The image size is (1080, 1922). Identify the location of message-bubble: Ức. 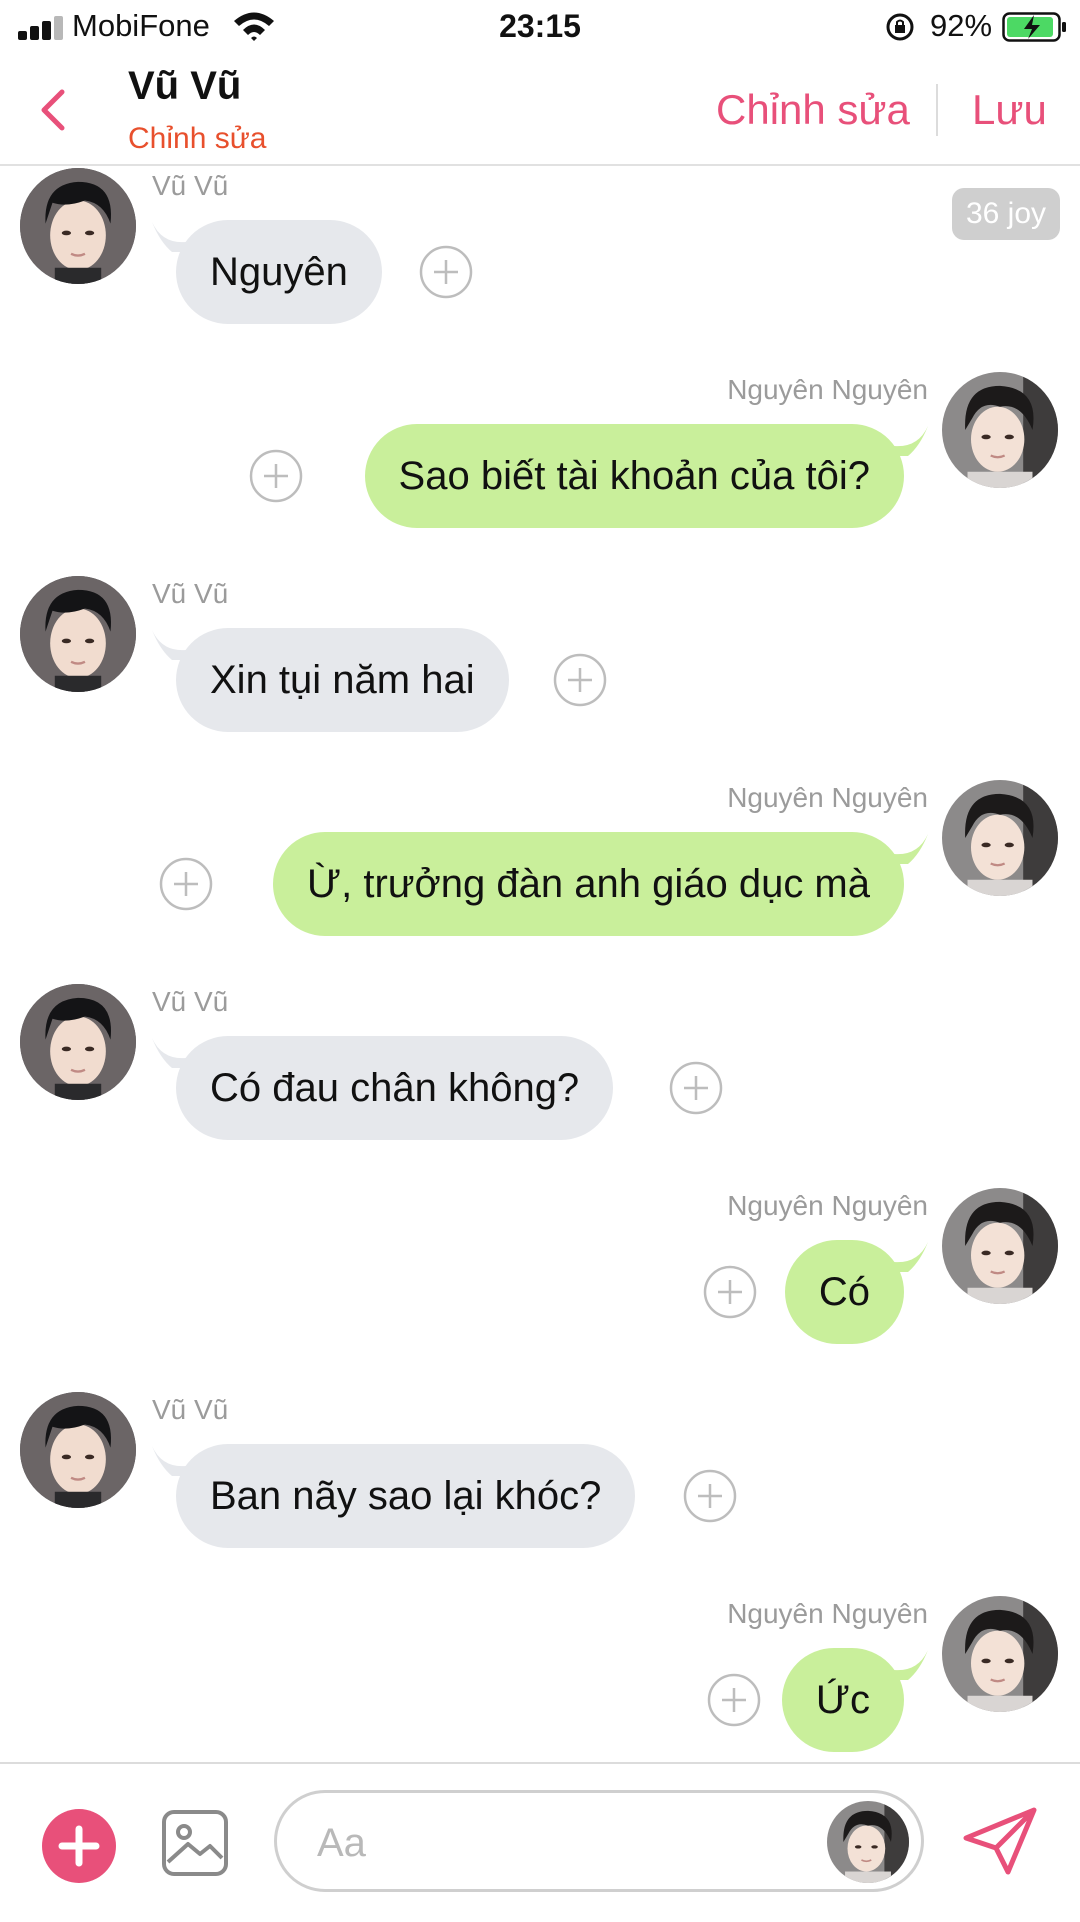
(842, 1700).